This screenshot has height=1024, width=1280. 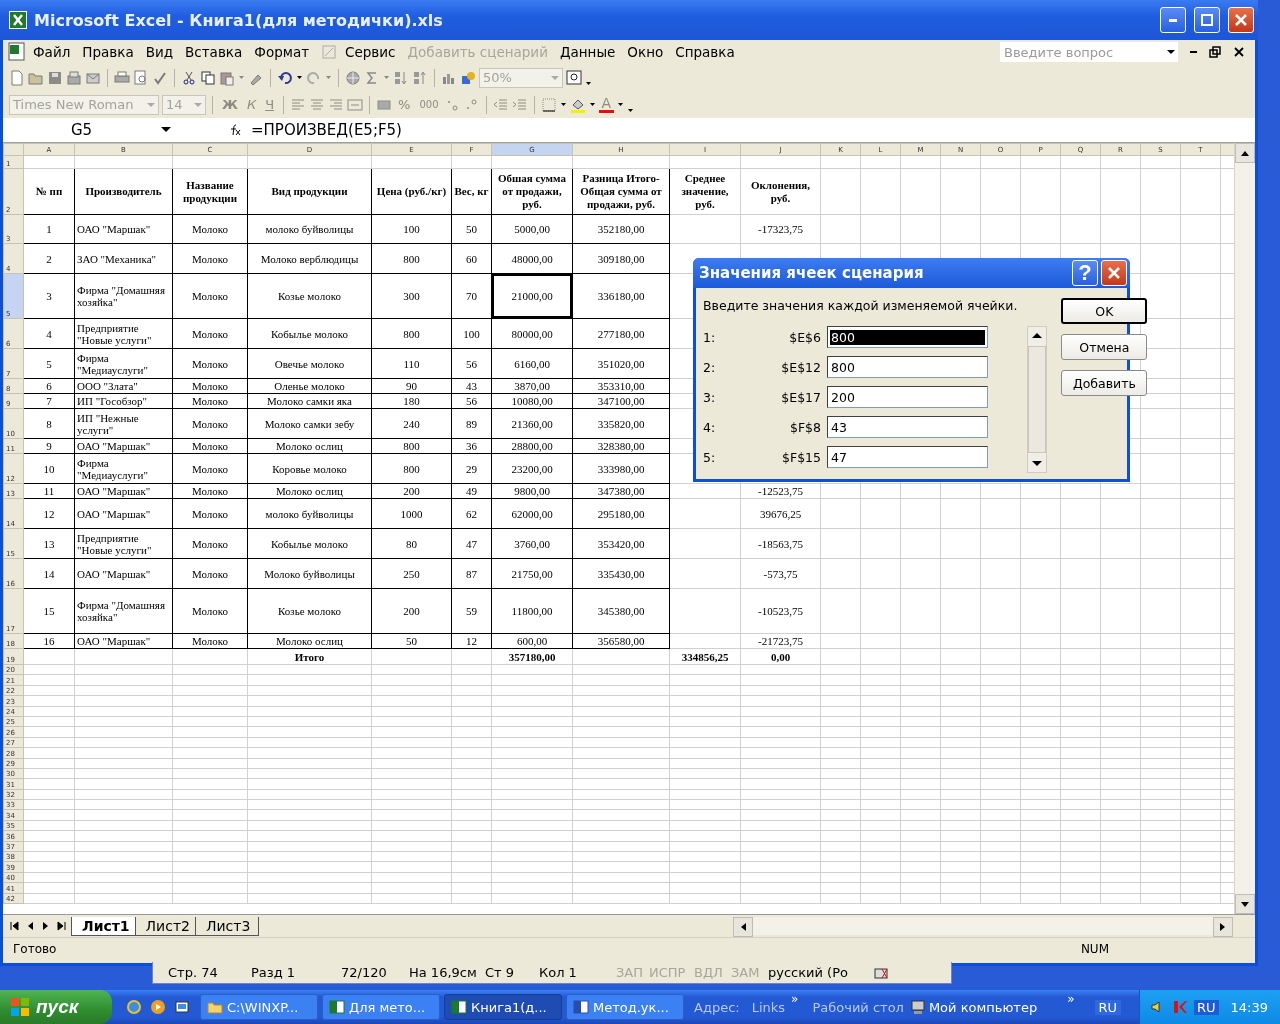 I want to click on menu-item: Данные, so click(x=587, y=52).